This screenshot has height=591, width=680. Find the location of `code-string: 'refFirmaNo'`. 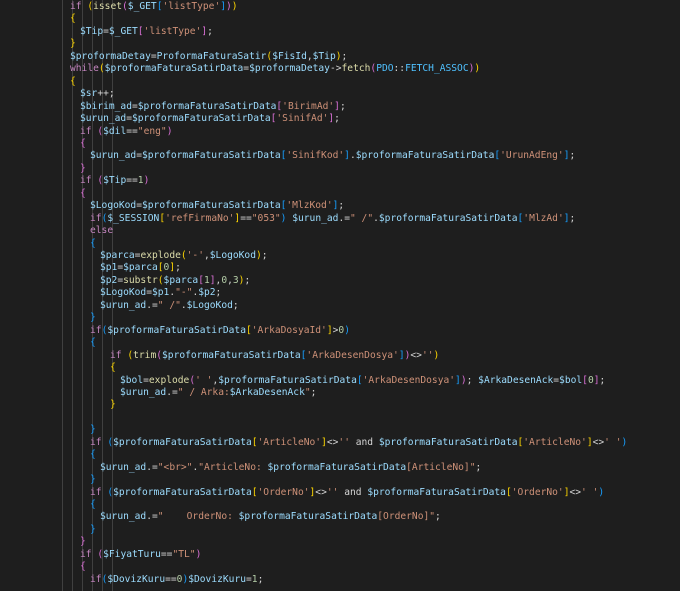

code-string: 'refFirmaNo' is located at coordinates (200, 218).